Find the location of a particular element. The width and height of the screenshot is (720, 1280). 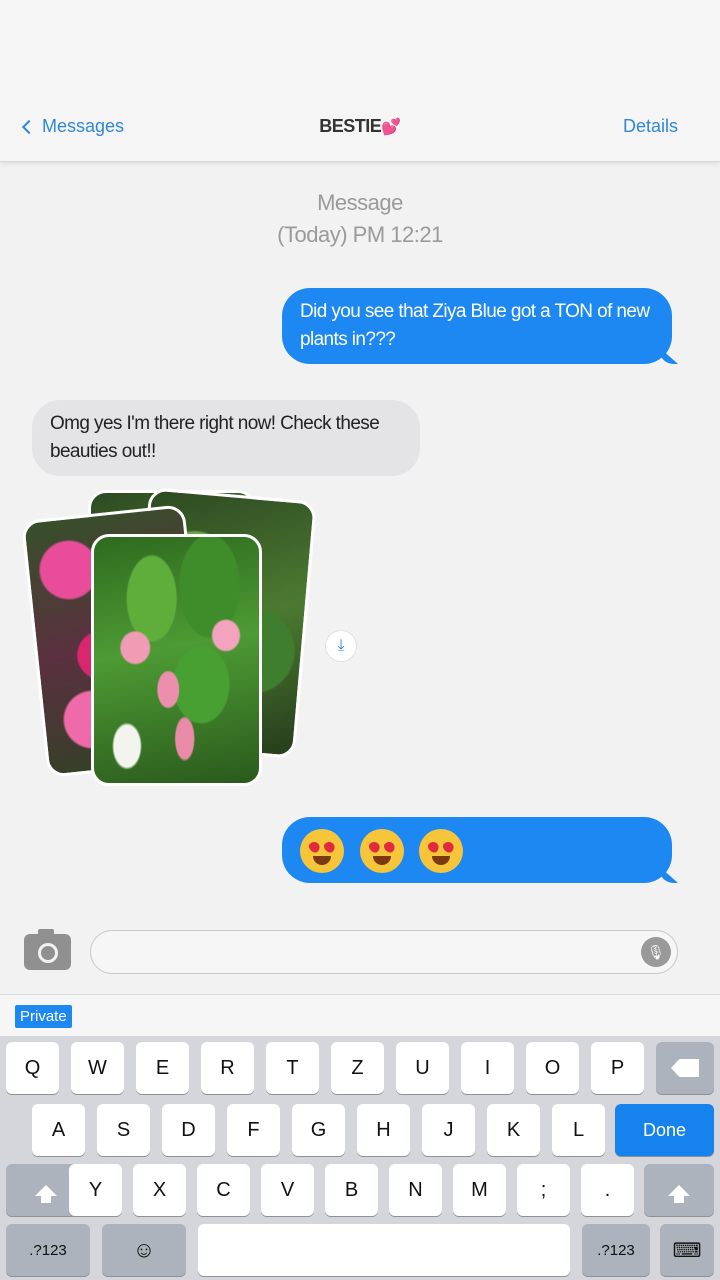

emoji-icon: ☺ is located at coordinates (144, 1249).